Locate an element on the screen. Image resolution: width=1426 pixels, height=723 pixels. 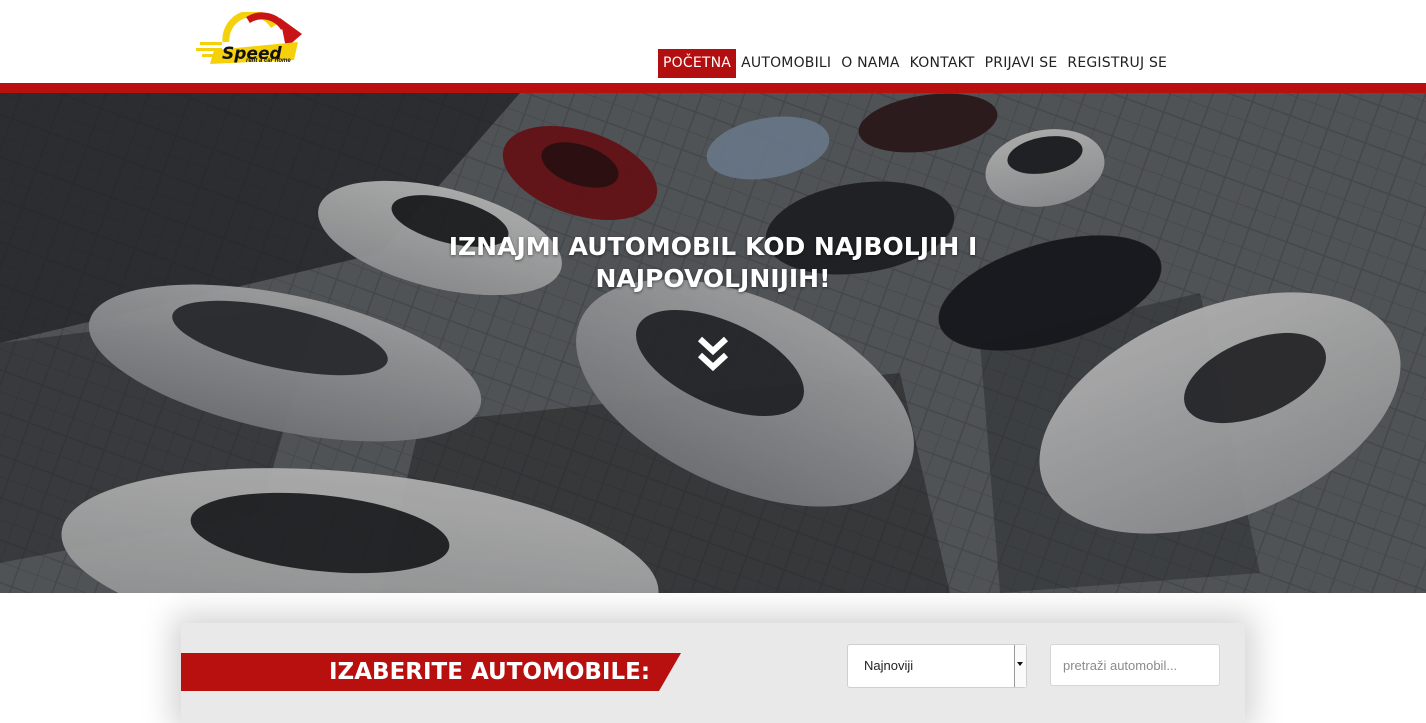
nav-item-pocetna: POČETNA is located at coordinates (697, 63).